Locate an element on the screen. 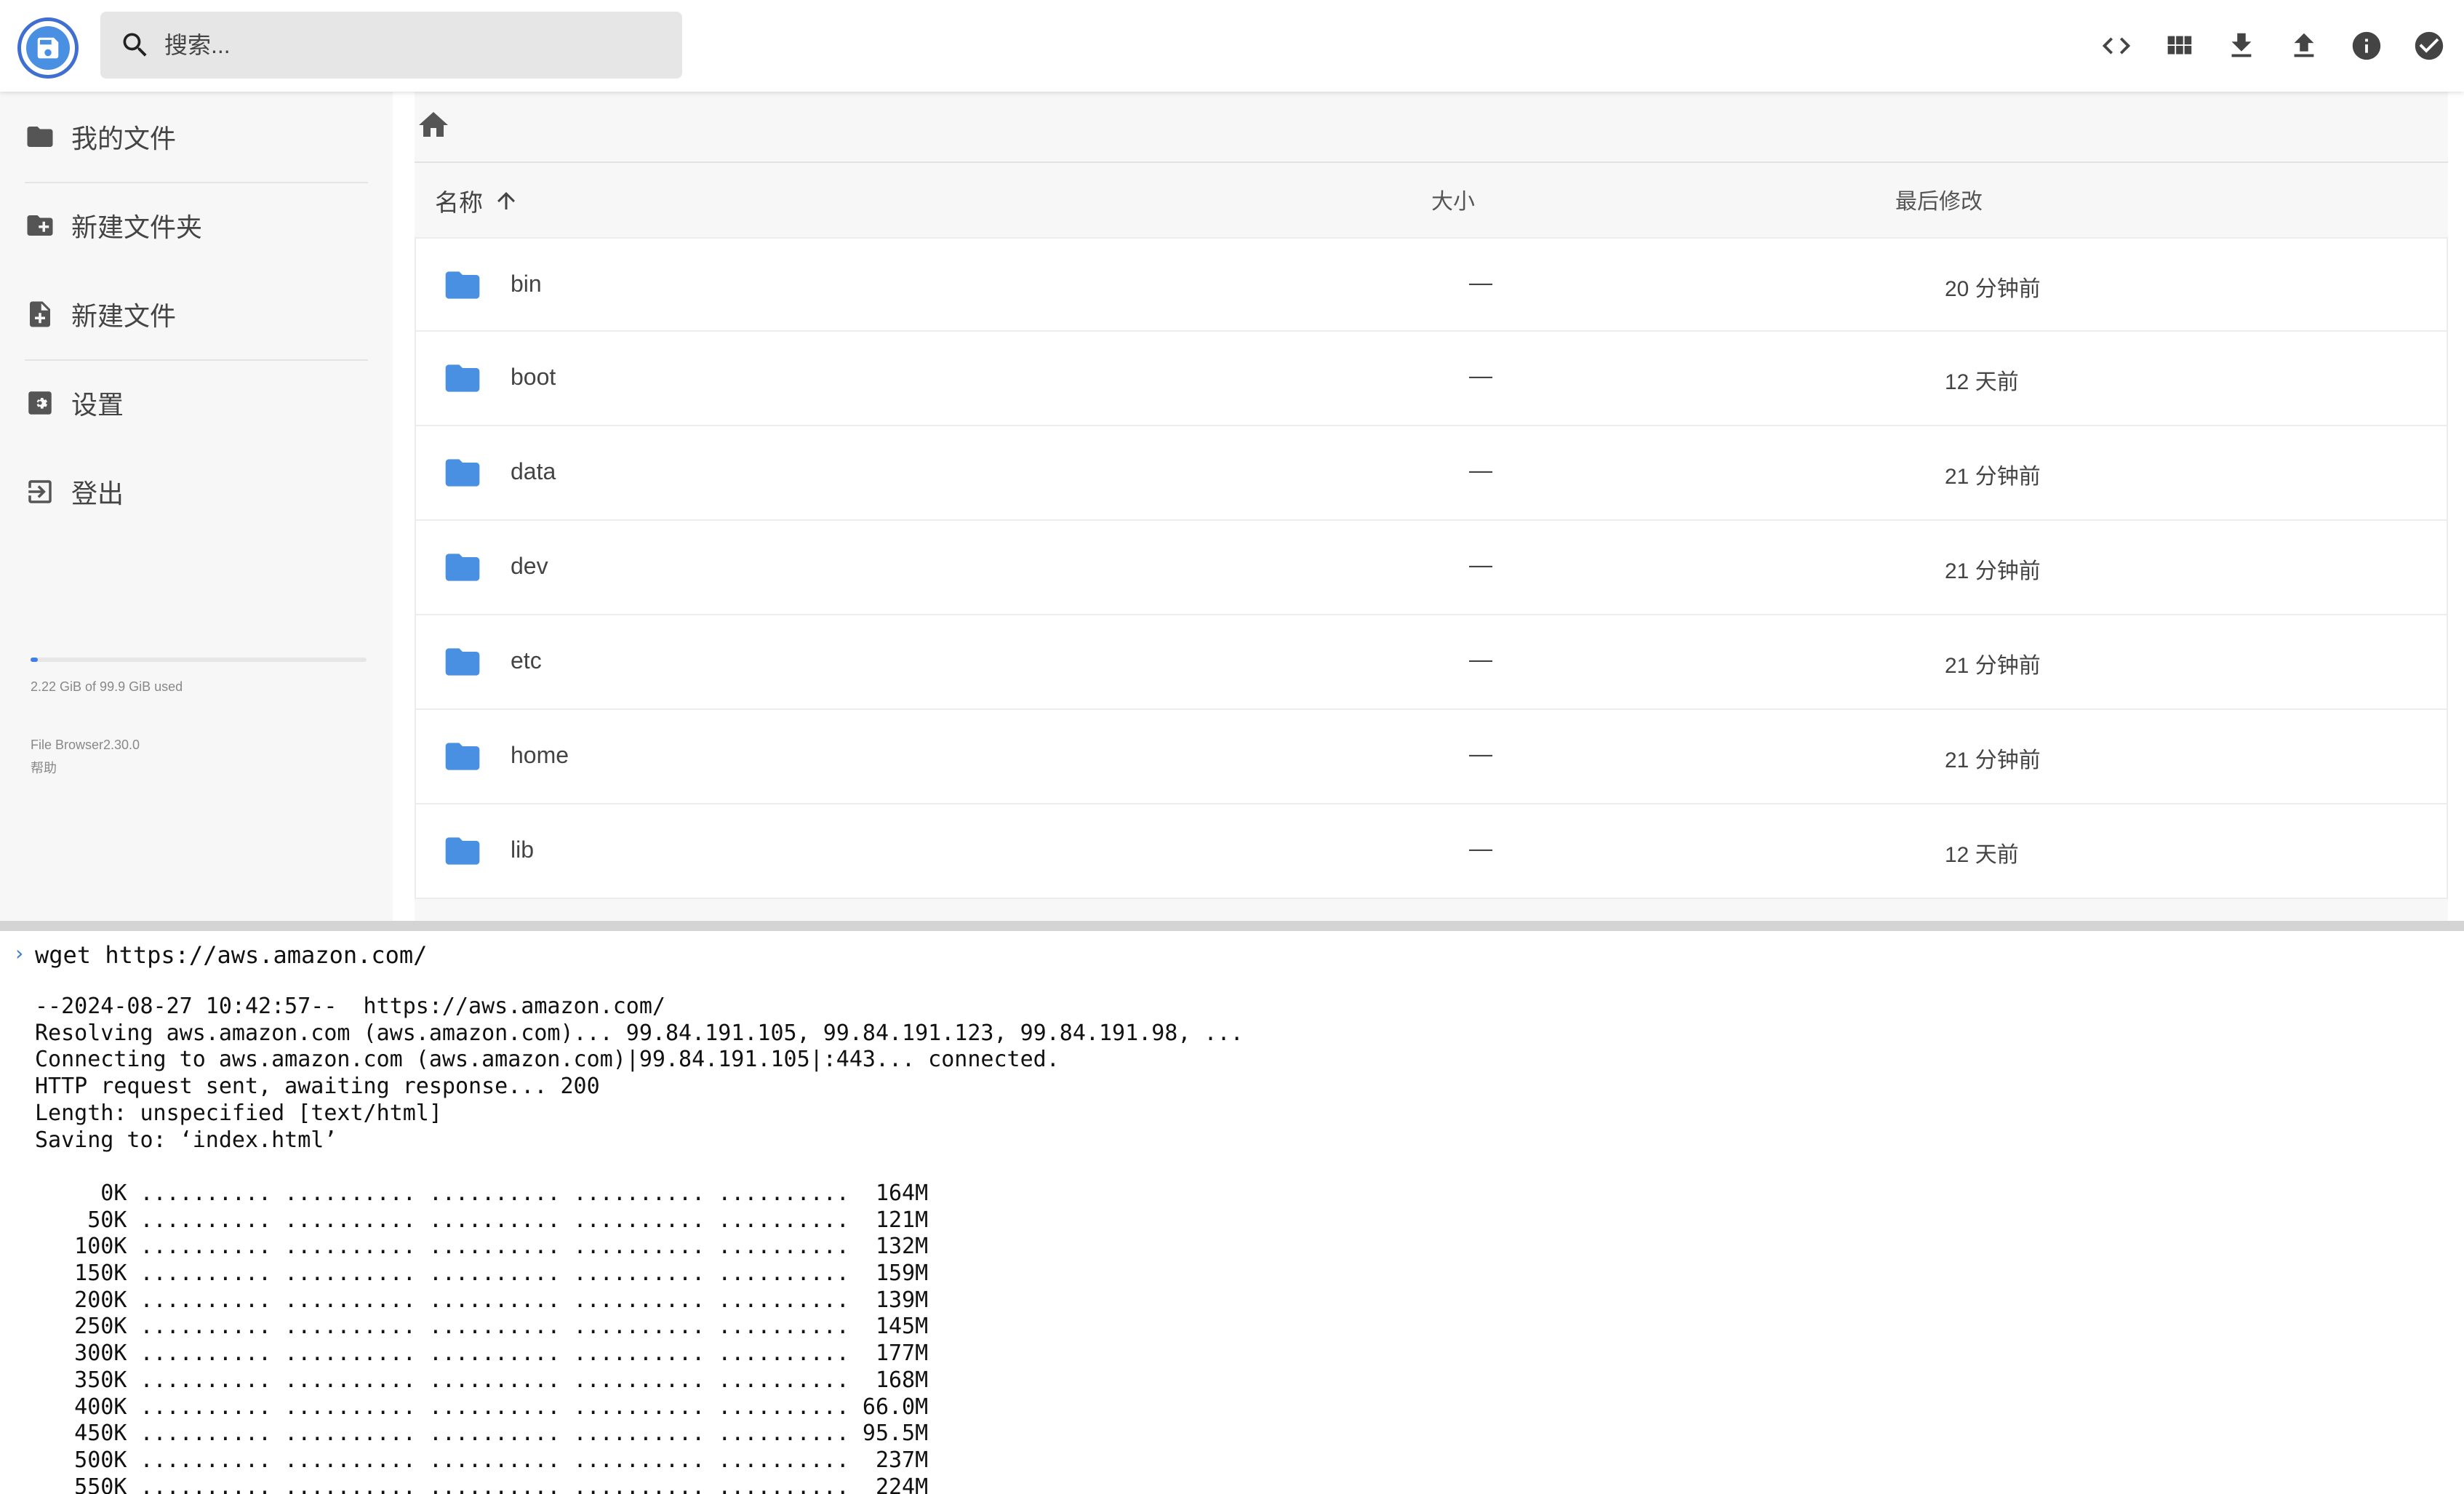 Image resolution: width=2464 pixels, height=1494 pixels. column-header-label: 大小 is located at coordinates (1453, 202).